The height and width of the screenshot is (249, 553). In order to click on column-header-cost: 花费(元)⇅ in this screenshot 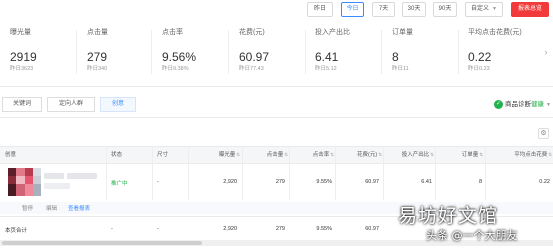, I will do `click(359, 155)`.